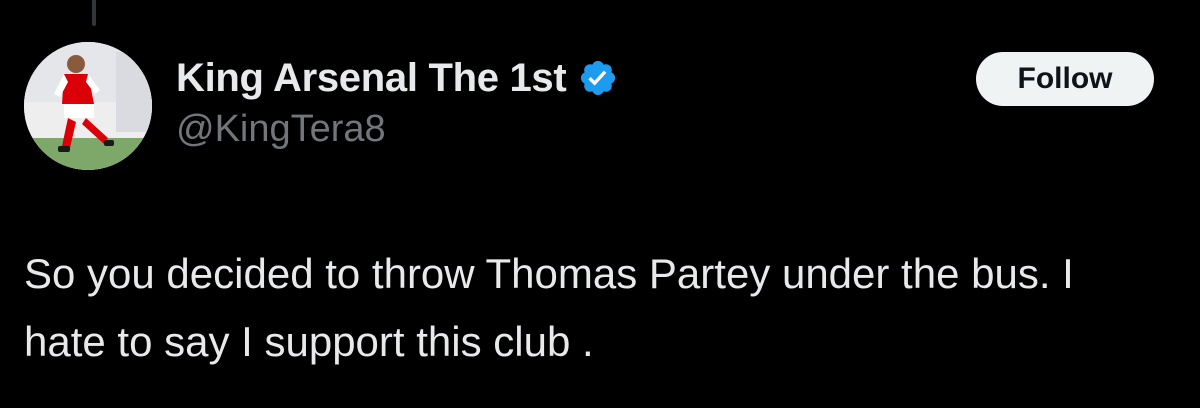  What do you see at coordinates (1065, 79) in the screenshot?
I see `follow-button: Follow` at bounding box center [1065, 79].